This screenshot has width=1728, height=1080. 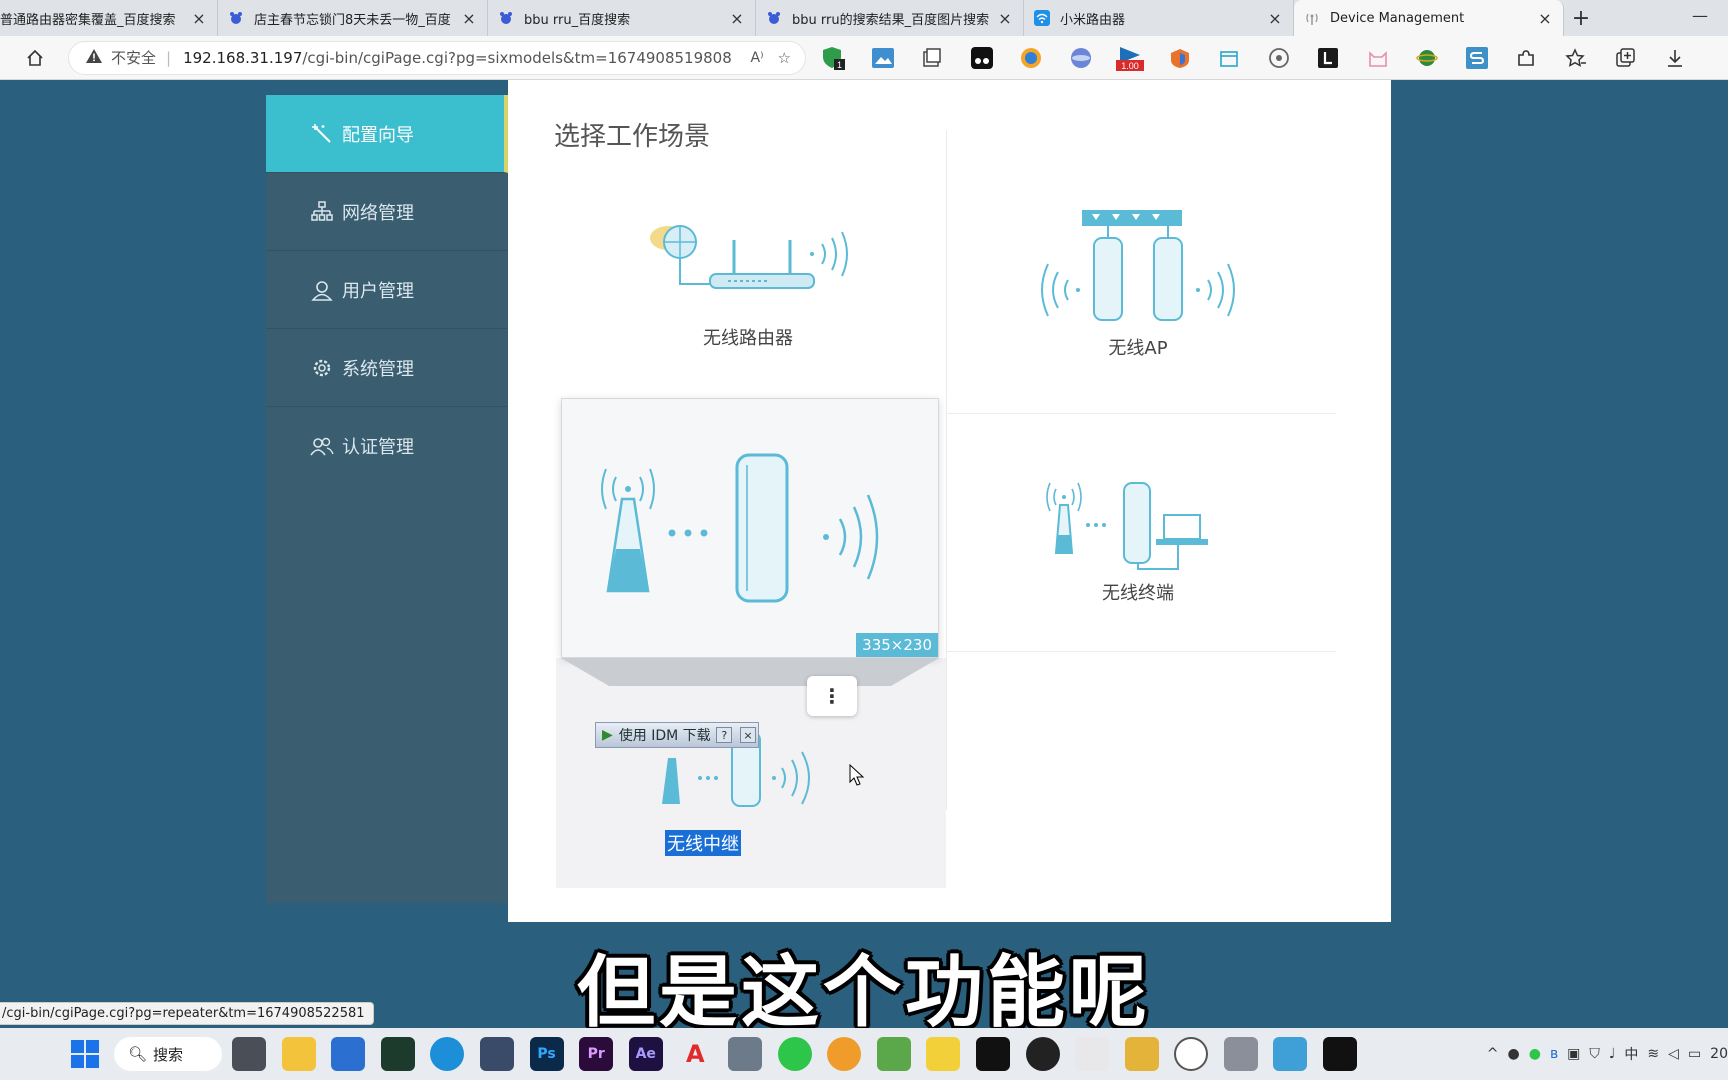 What do you see at coordinates (387, 368) in the screenshot?
I see `sidebar-item-system: 系统管理` at bounding box center [387, 368].